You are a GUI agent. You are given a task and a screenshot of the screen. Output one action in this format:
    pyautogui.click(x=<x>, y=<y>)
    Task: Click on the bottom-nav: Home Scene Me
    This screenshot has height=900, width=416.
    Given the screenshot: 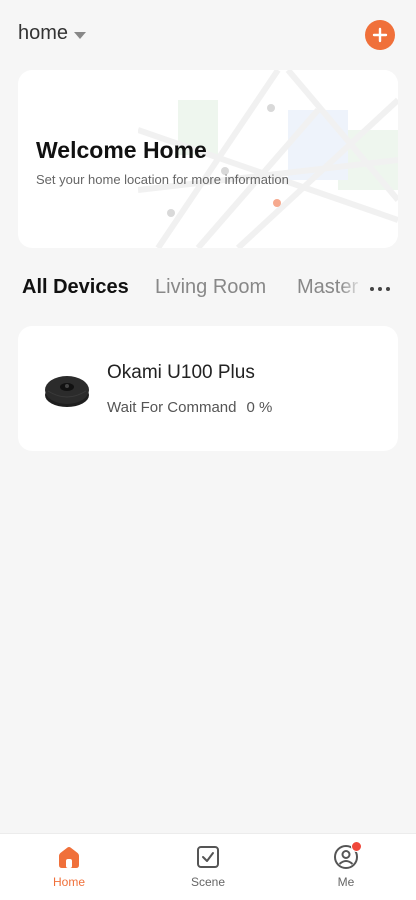 What is the action you would take?
    pyautogui.click(x=208, y=866)
    